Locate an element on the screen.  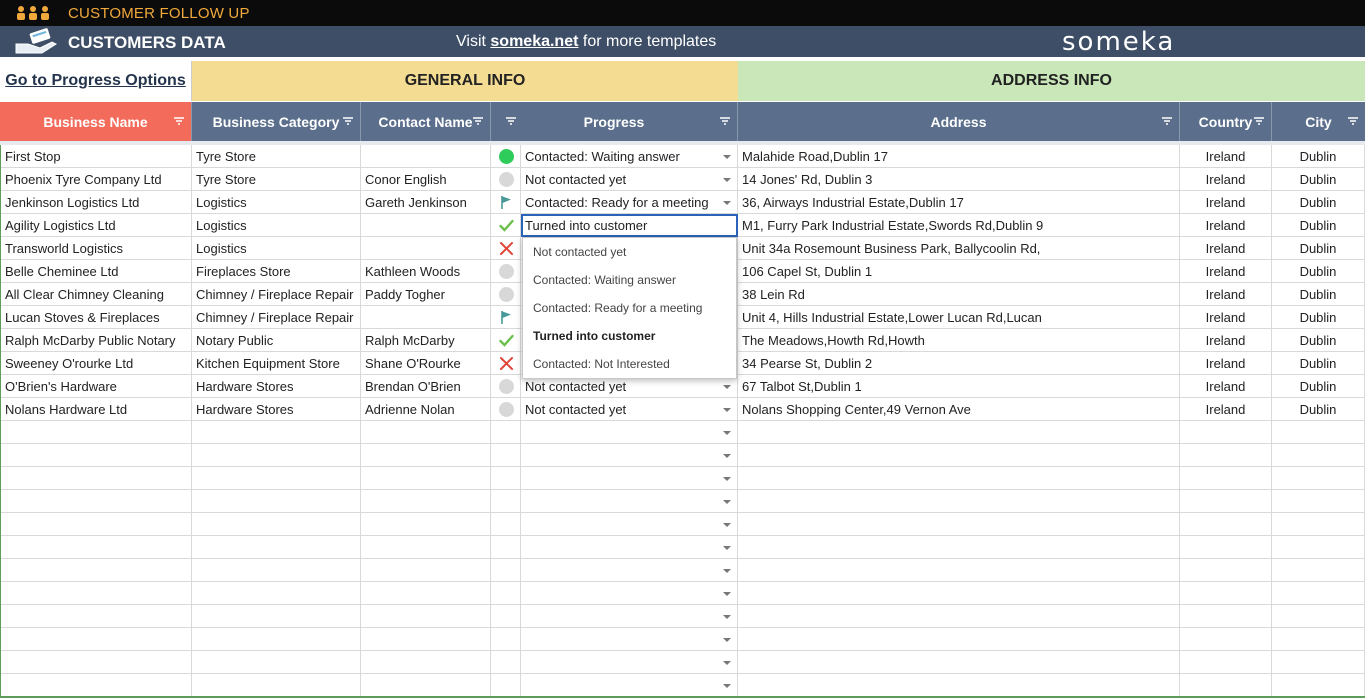
col-business-name: Business Name is located at coordinates (96, 121).